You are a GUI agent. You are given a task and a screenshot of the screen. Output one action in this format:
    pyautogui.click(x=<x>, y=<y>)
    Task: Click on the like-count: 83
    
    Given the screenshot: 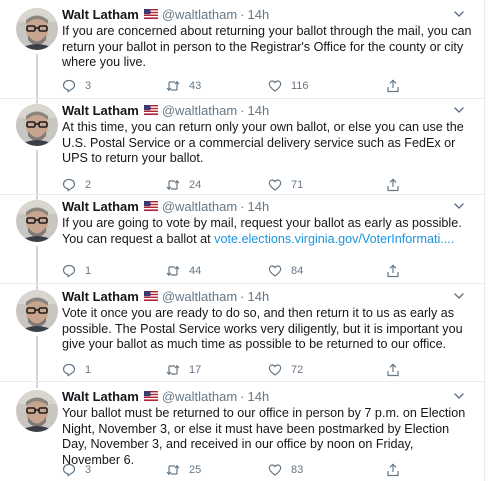 What is the action you would take?
    pyautogui.click(x=297, y=470)
    